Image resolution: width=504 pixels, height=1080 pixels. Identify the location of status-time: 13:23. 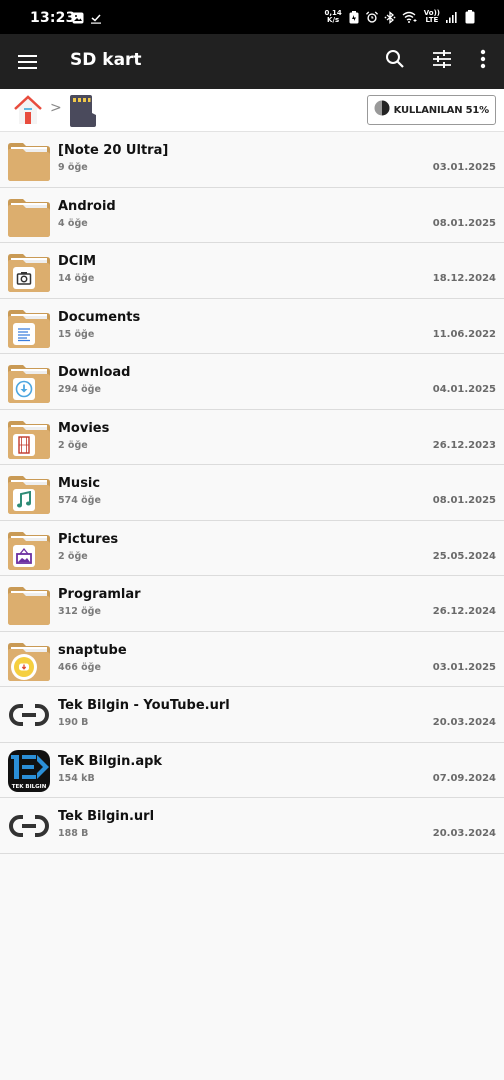
(53, 18).